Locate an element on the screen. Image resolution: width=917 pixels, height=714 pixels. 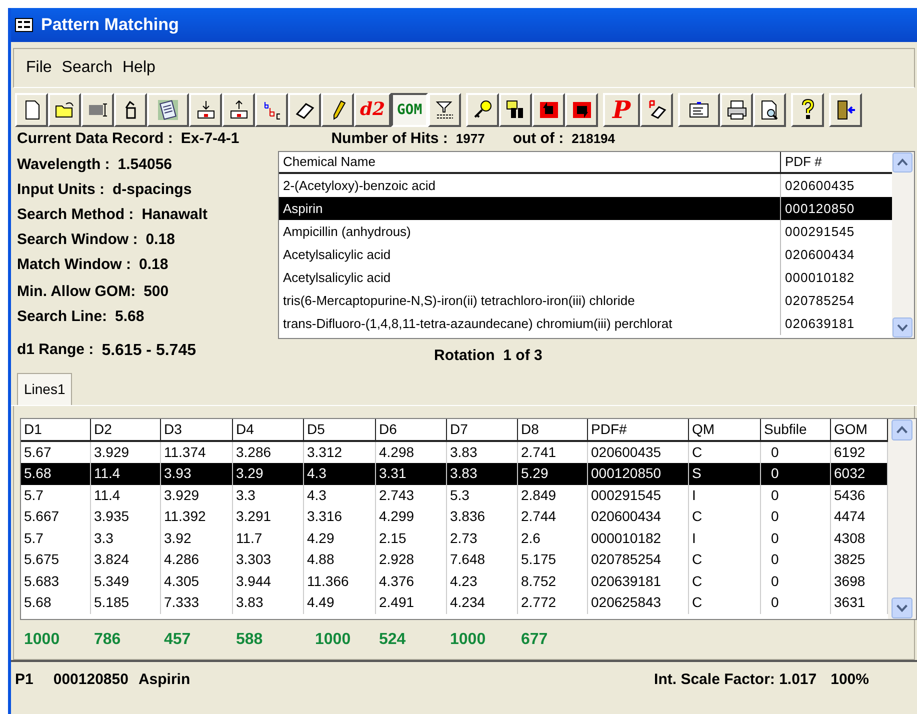
table-row: 5.667 3.935 11.392 3.291 3.316 4.299 3.836 2.744 020600434 C 0 4474 is located at coordinates (454, 517).